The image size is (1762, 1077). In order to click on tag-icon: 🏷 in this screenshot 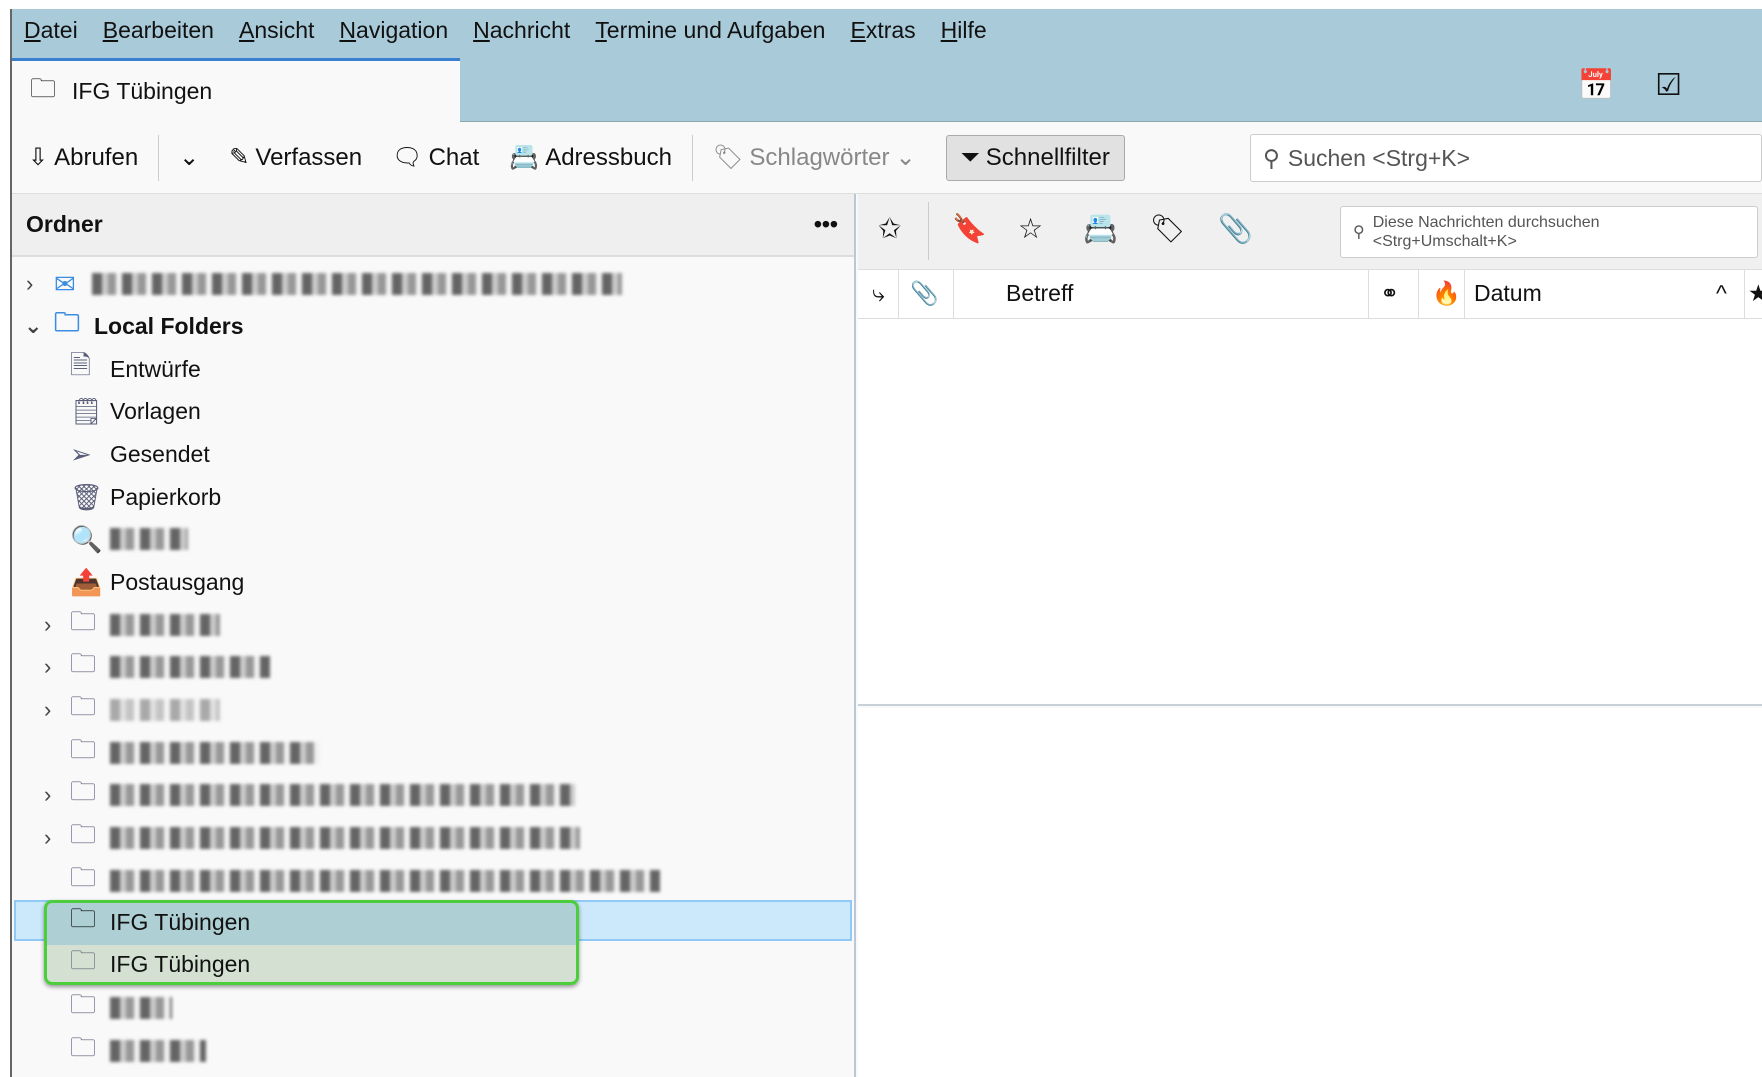, I will do `click(1168, 228)`.